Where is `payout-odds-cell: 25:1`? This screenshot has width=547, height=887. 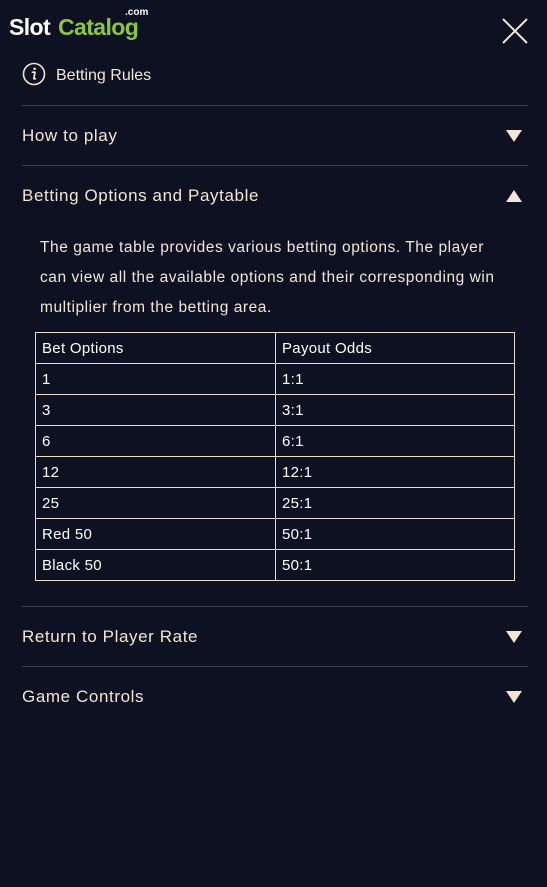
payout-odds-cell: 25:1 is located at coordinates (395, 503).